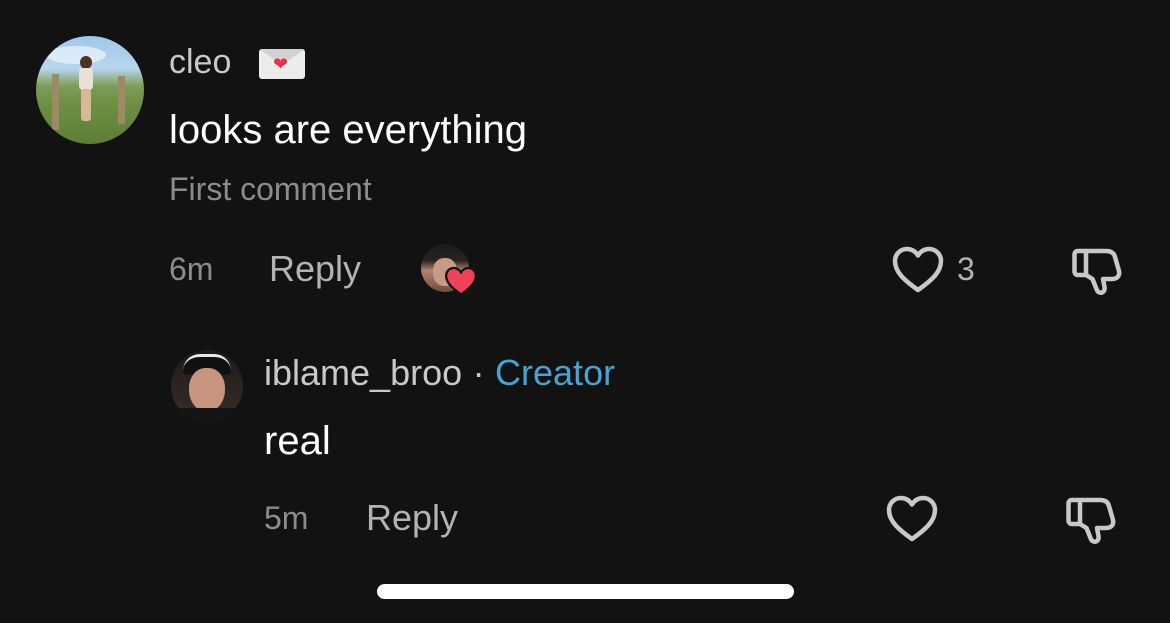 The width and height of the screenshot is (1170, 623). What do you see at coordinates (966, 269) in the screenshot?
I see `like-count: 3` at bounding box center [966, 269].